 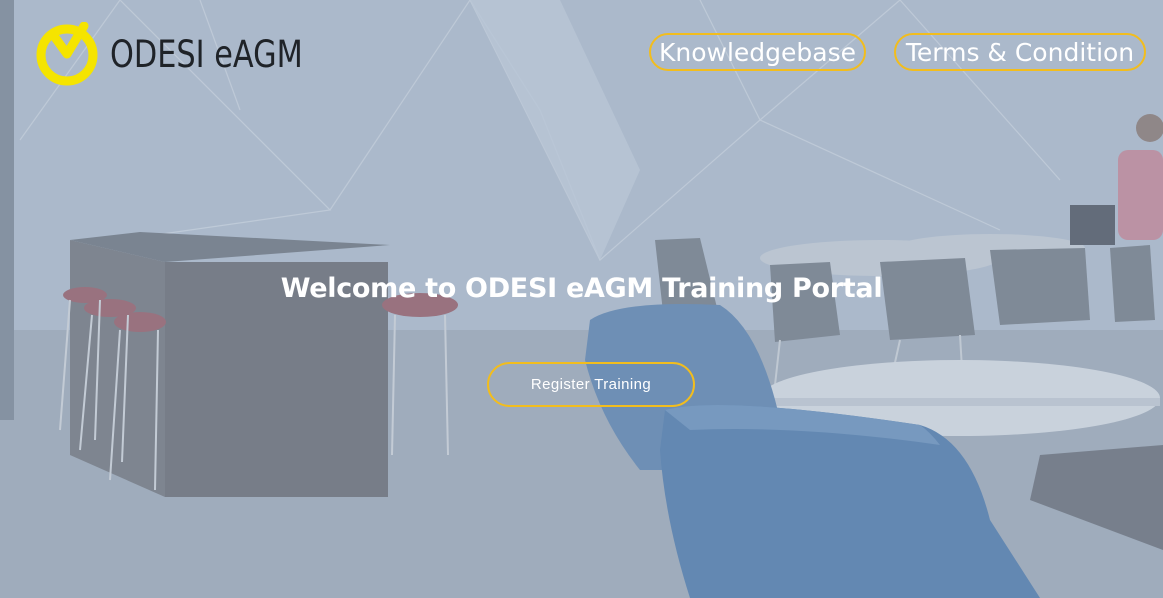 What do you see at coordinates (581, 288) in the screenshot?
I see `hero-title: Welcome to ODESI eAGM Training Portal` at bounding box center [581, 288].